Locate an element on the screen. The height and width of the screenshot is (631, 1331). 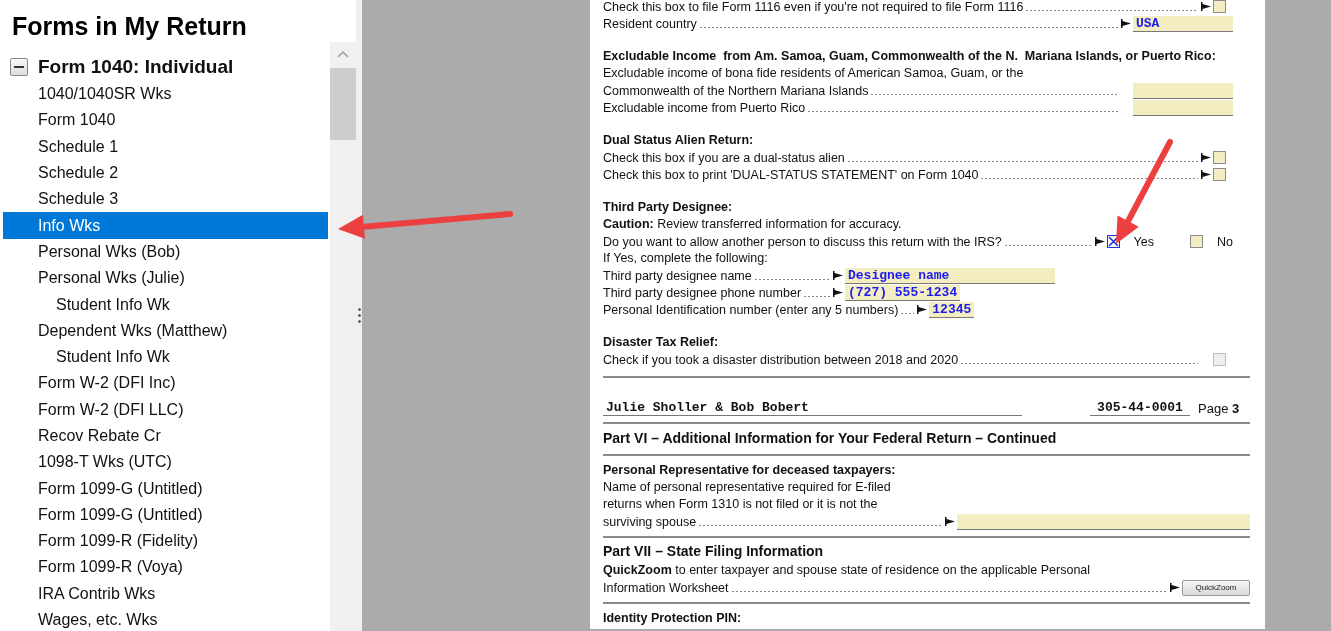
form-text: If Yes, complete the following: is located at coordinates (686, 258).